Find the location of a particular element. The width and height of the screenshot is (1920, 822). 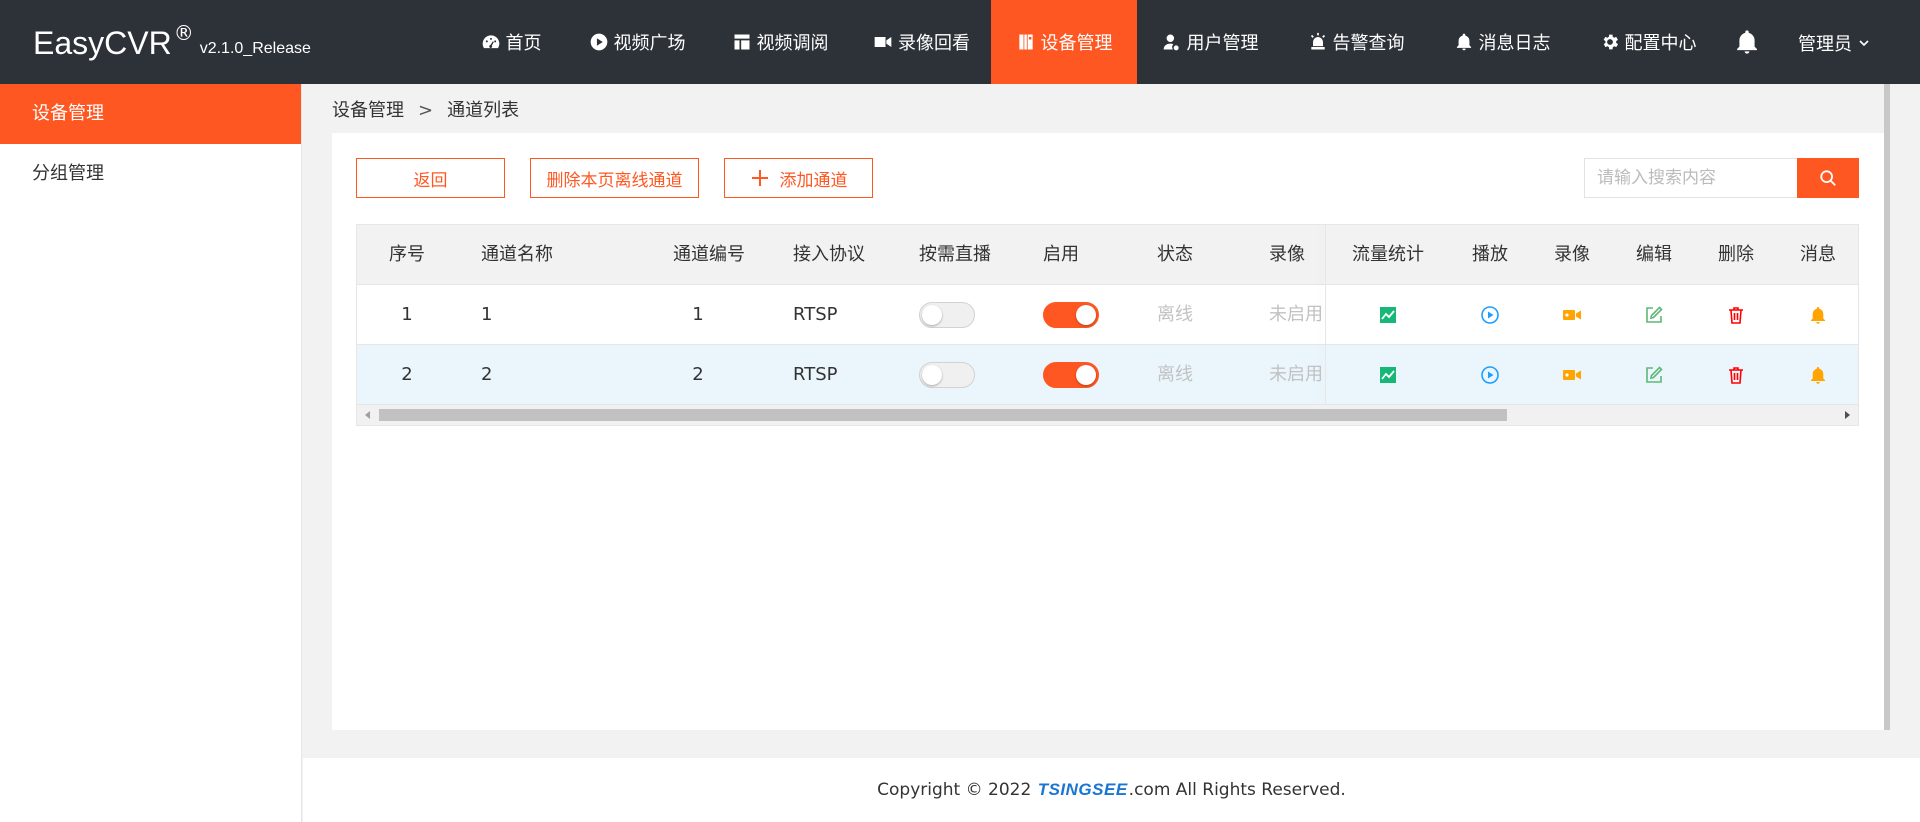

nav-item-video-view: 视频调阅 is located at coordinates (780, 42).